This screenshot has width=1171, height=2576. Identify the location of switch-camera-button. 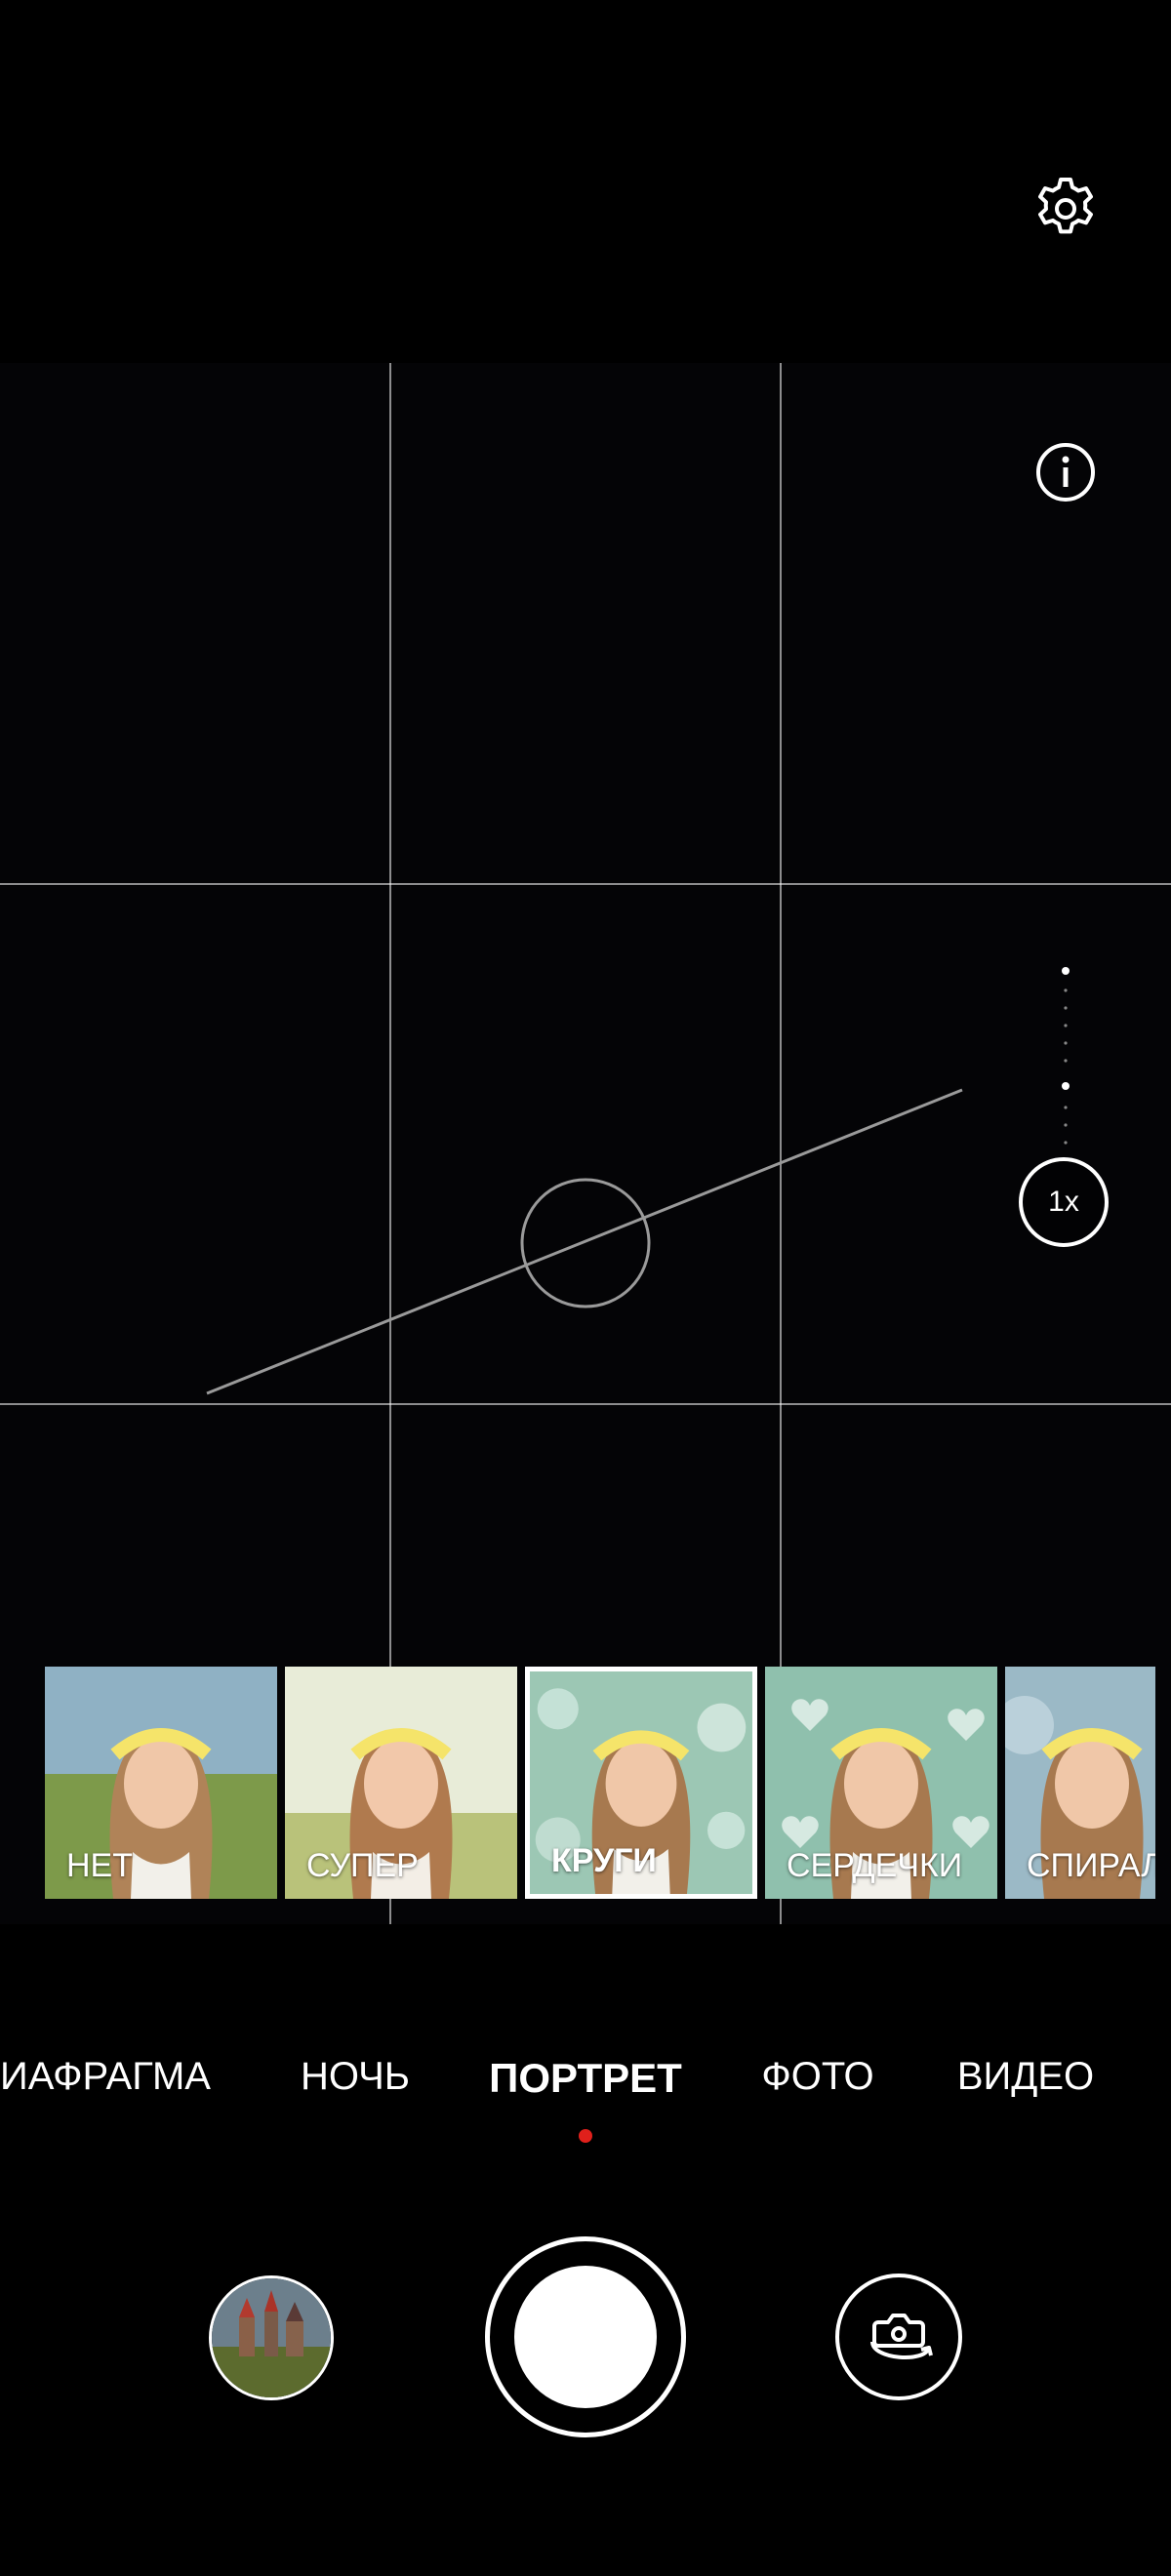
(898, 2337).